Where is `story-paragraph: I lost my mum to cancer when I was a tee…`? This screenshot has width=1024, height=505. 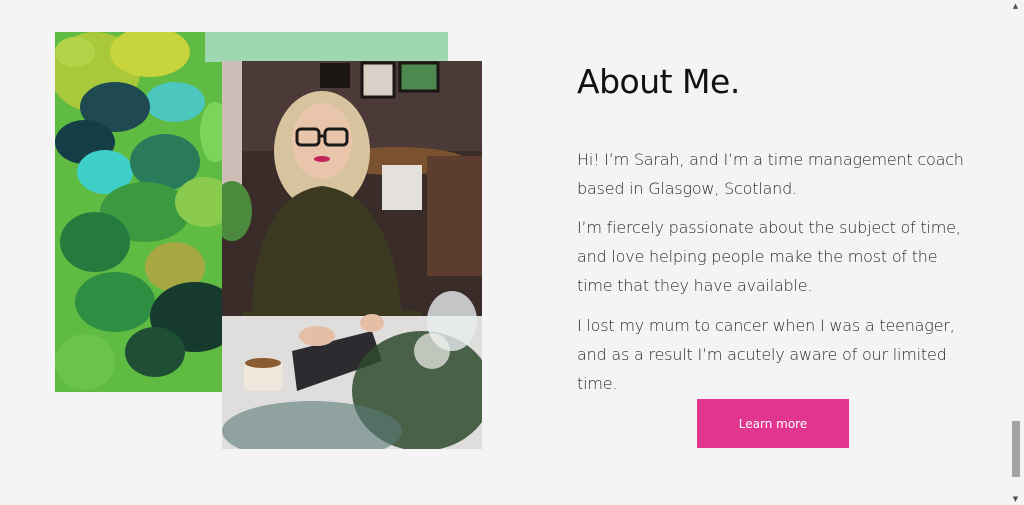 story-paragraph: I lost my mum to cancer when I was a tee… is located at coordinates (766, 354).